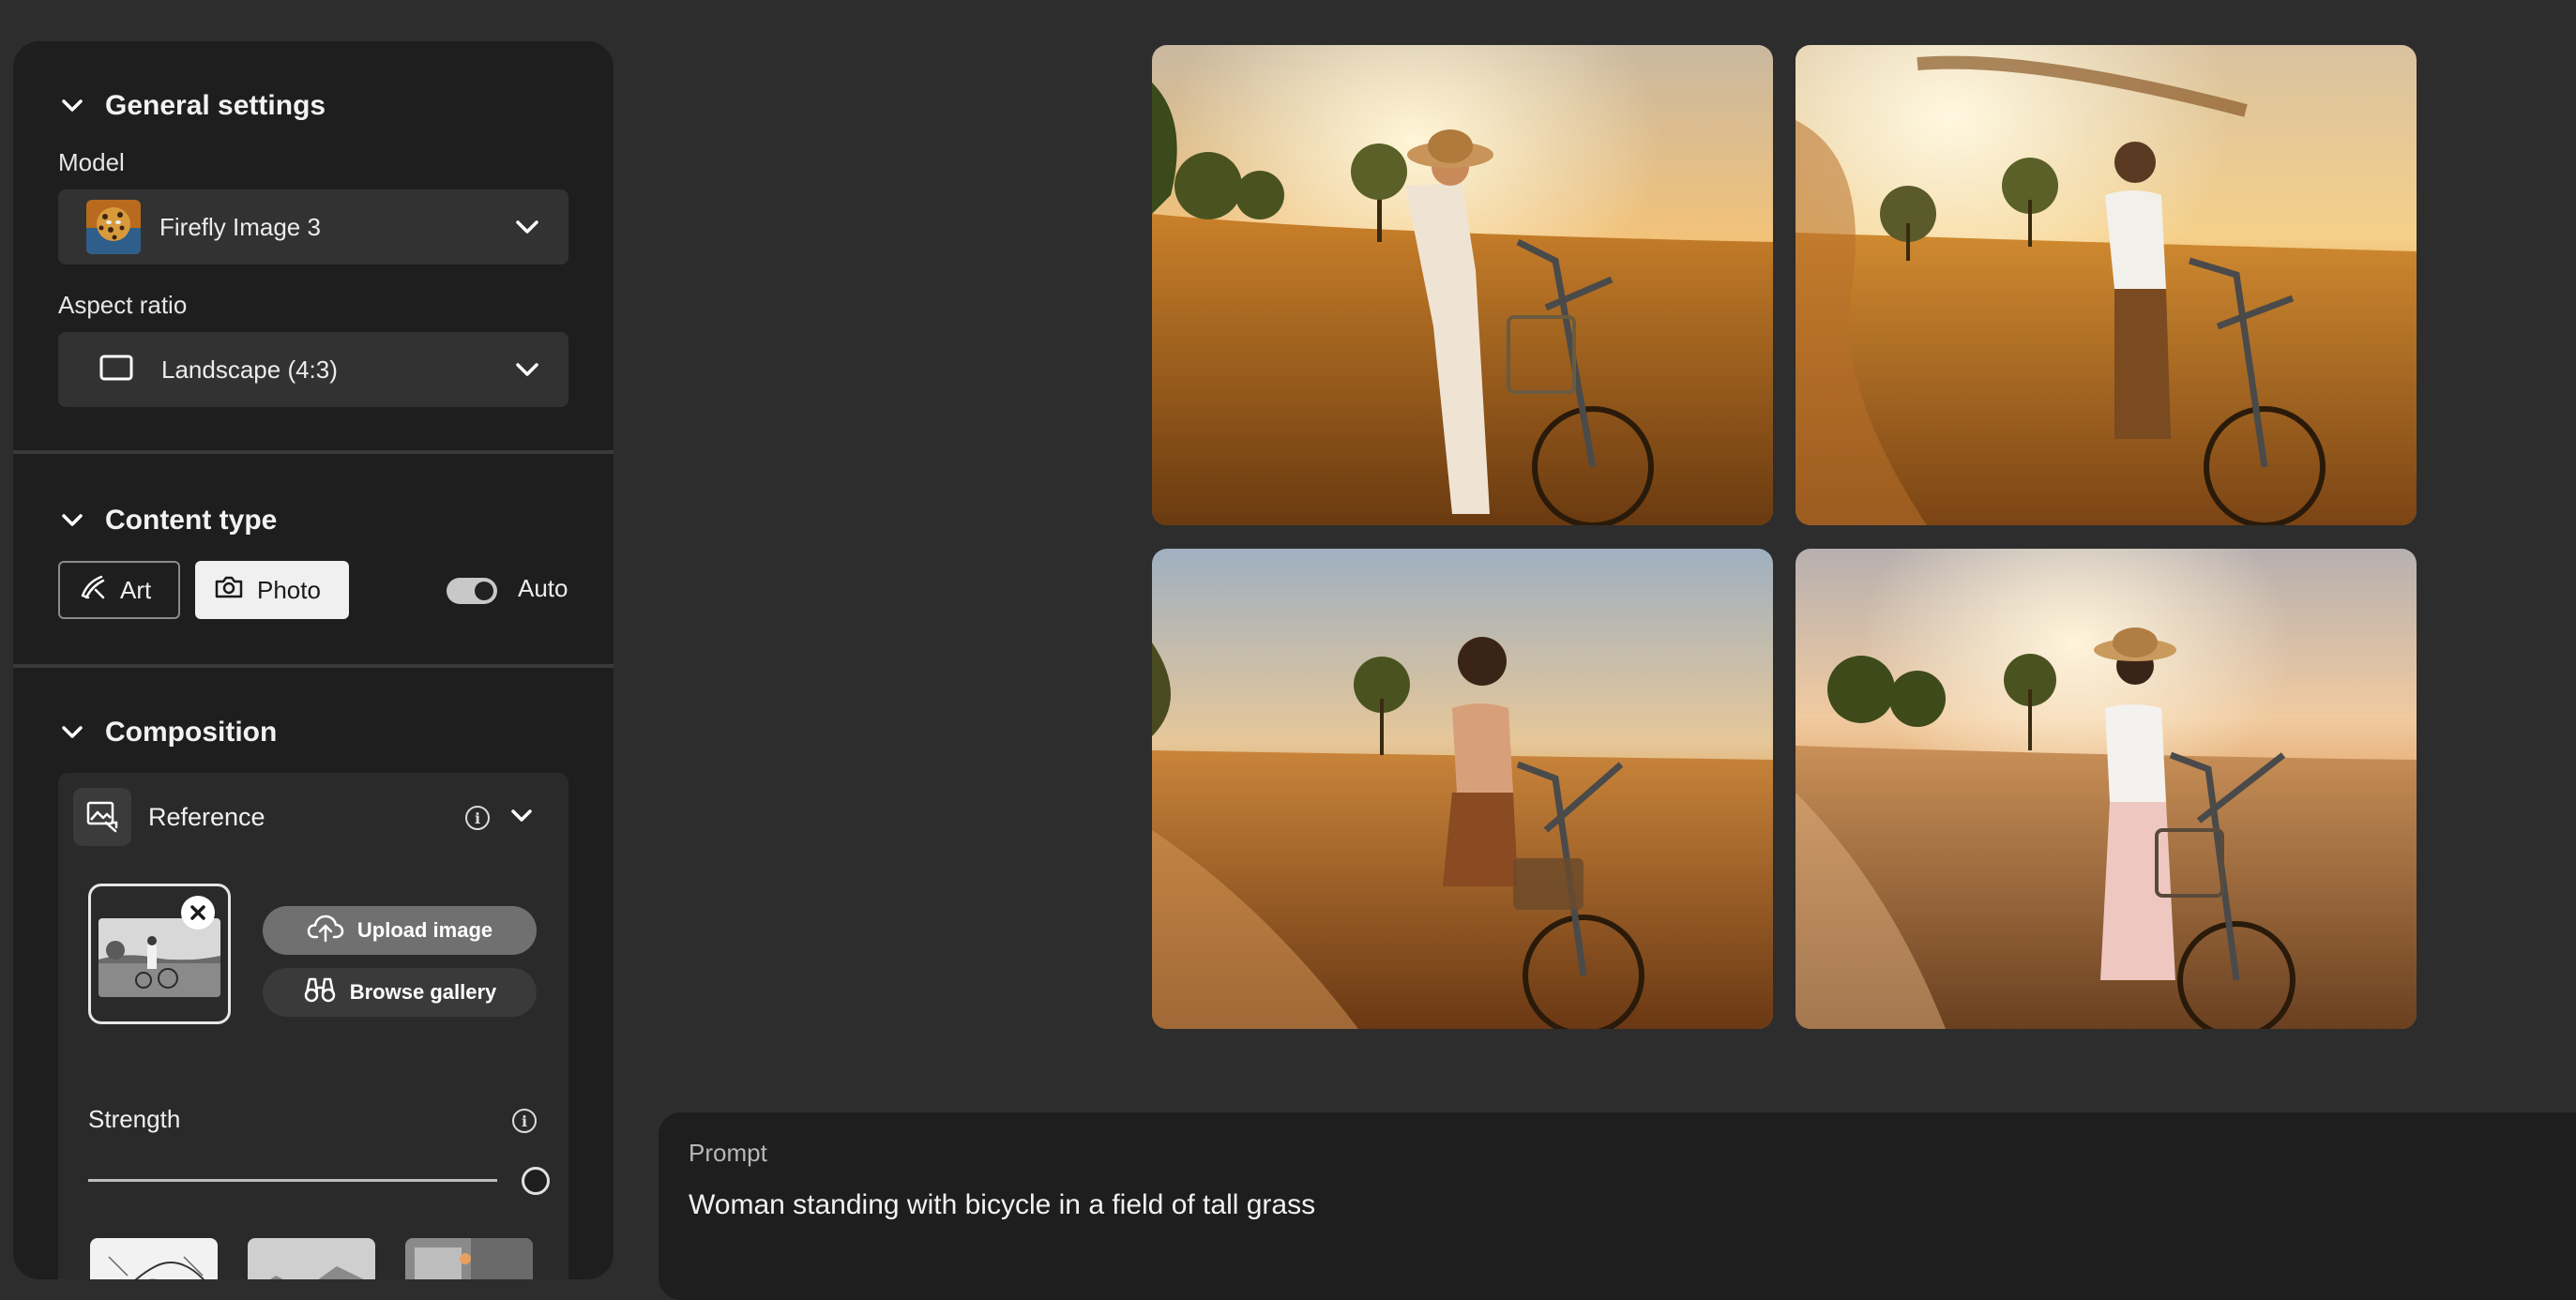 This screenshot has width=2576, height=1300. I want to click on reference-thumbnail, so click(159, 954).